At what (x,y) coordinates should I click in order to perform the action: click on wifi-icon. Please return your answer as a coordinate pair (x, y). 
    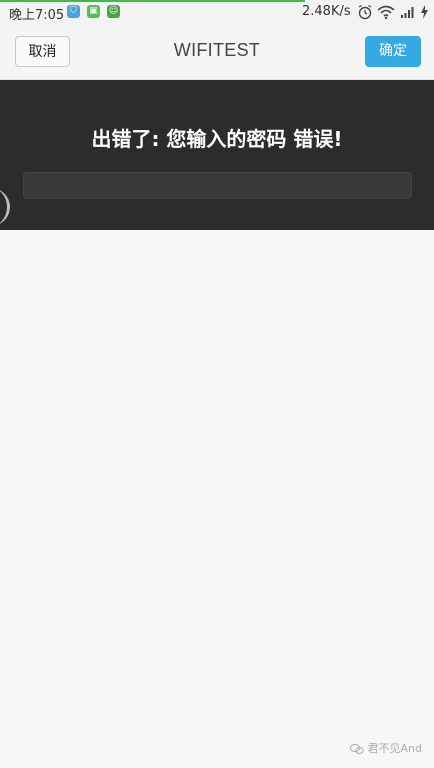
    Looking at the image, I should click on (386, 12).